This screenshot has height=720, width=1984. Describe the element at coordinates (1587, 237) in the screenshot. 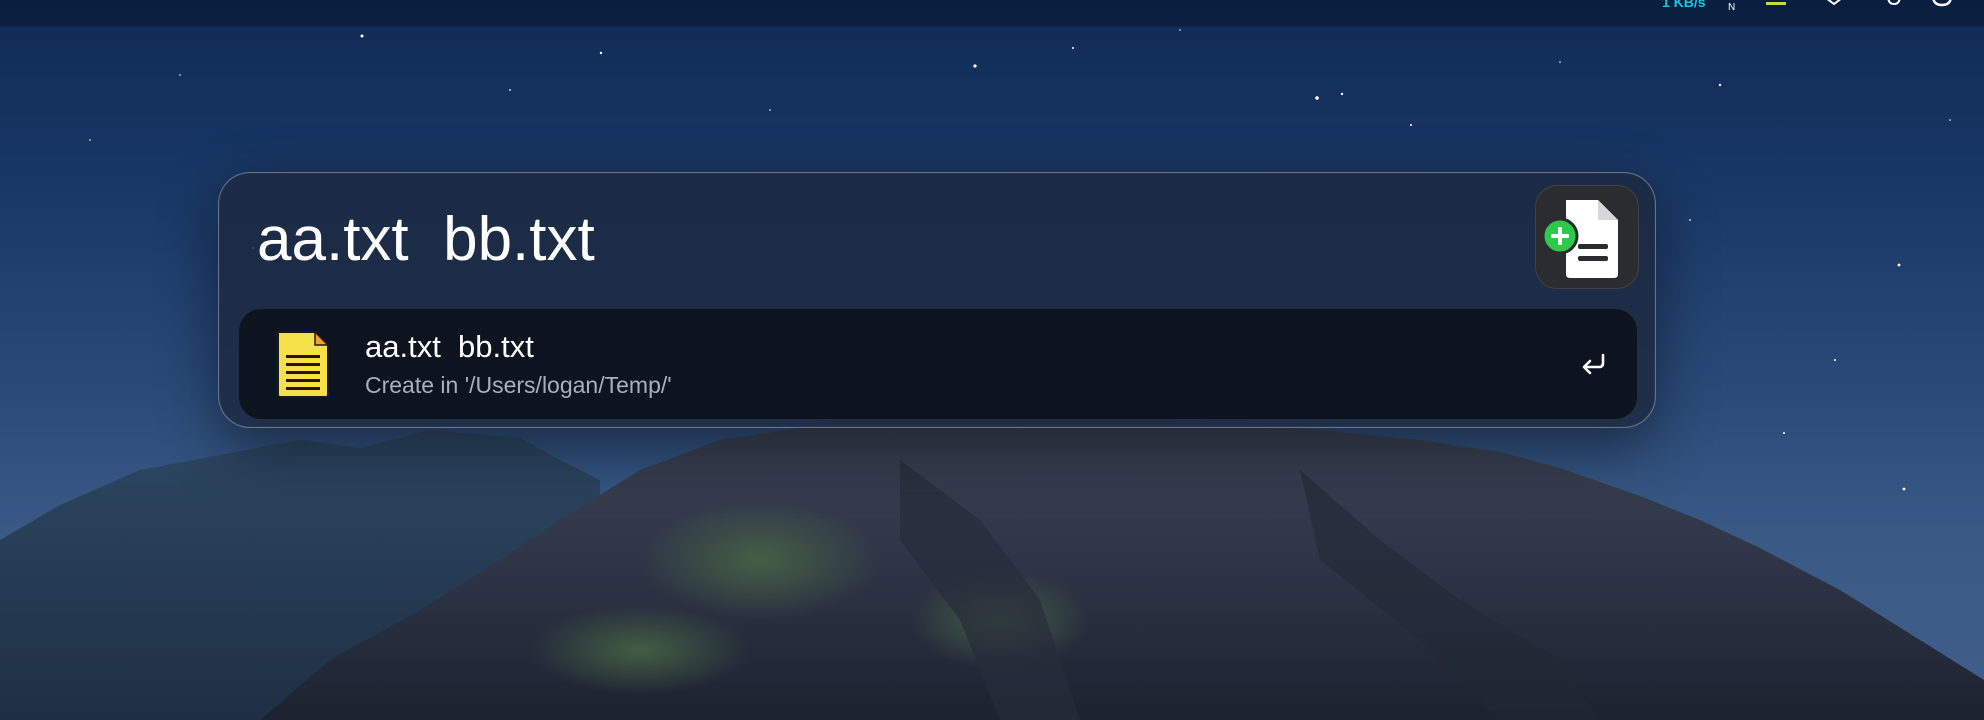

I see `new-file-icon` at that location.